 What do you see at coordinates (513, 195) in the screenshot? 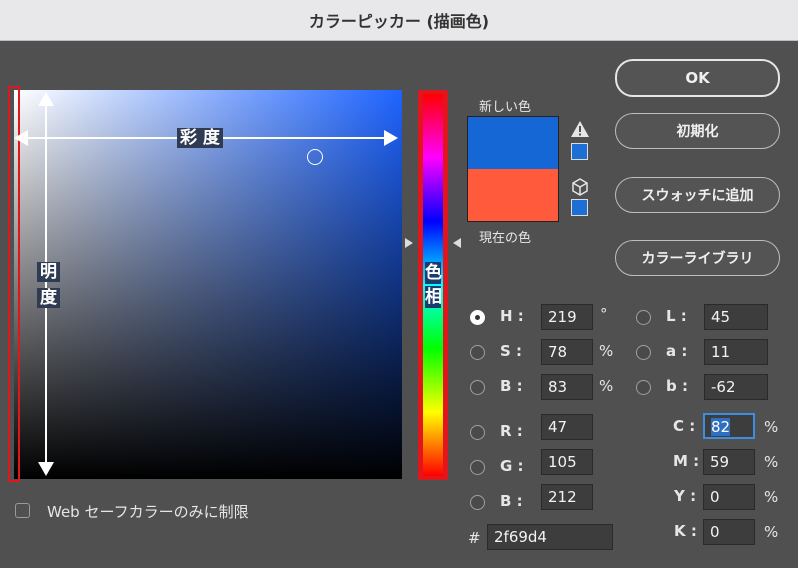
I see `current-color-swatch` at bounding box center [513, 195].